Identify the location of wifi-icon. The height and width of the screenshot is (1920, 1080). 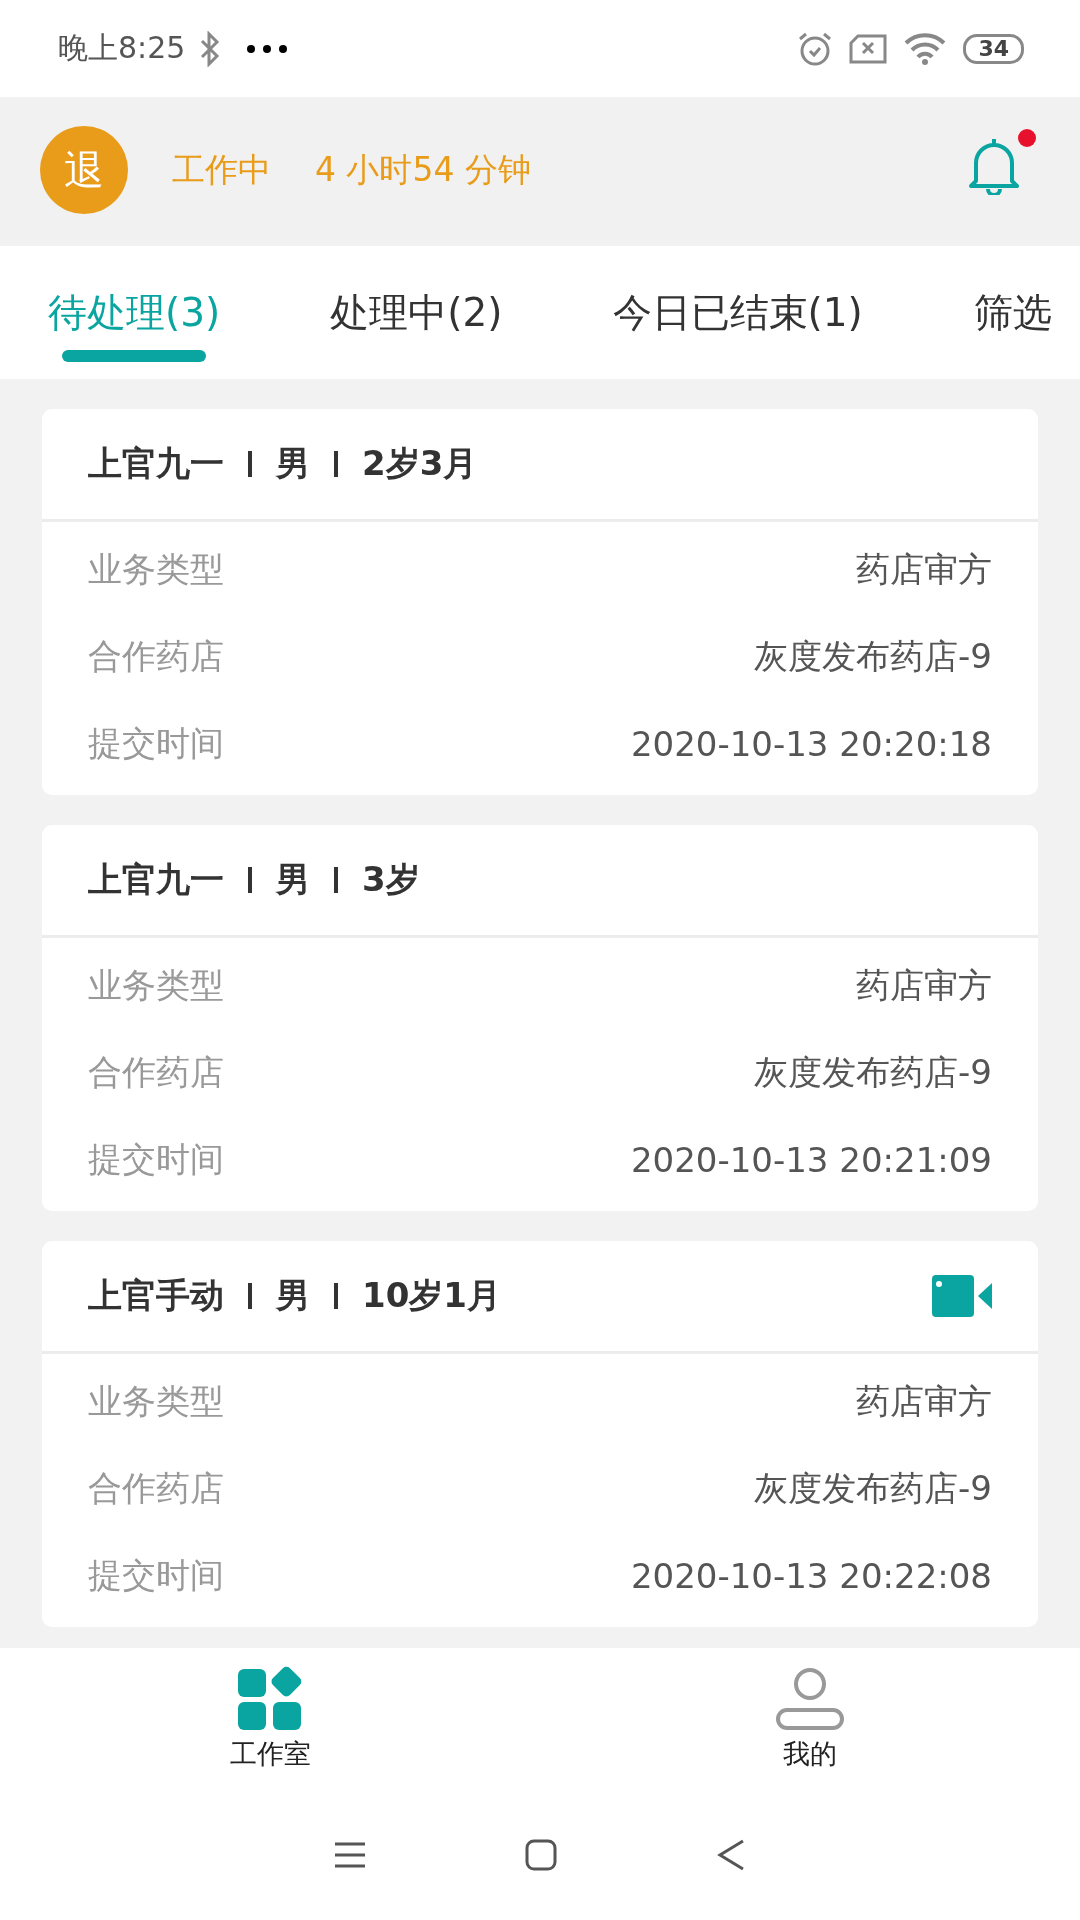
(925, 48).